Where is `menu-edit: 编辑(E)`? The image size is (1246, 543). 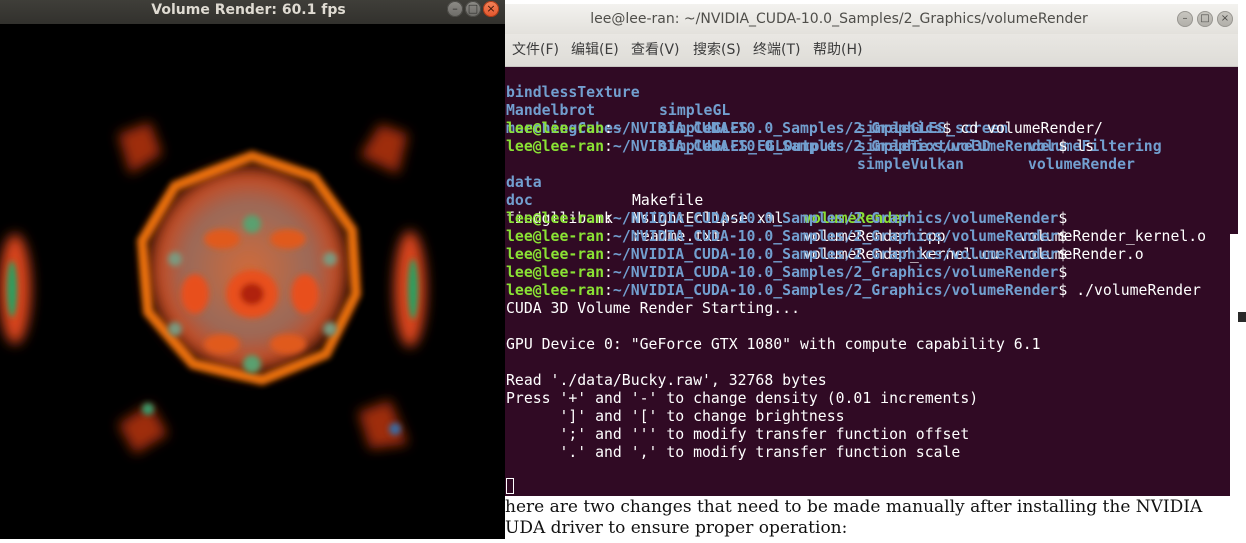
menu-edit: 编辑(E) is located at coordinates (595, 50).